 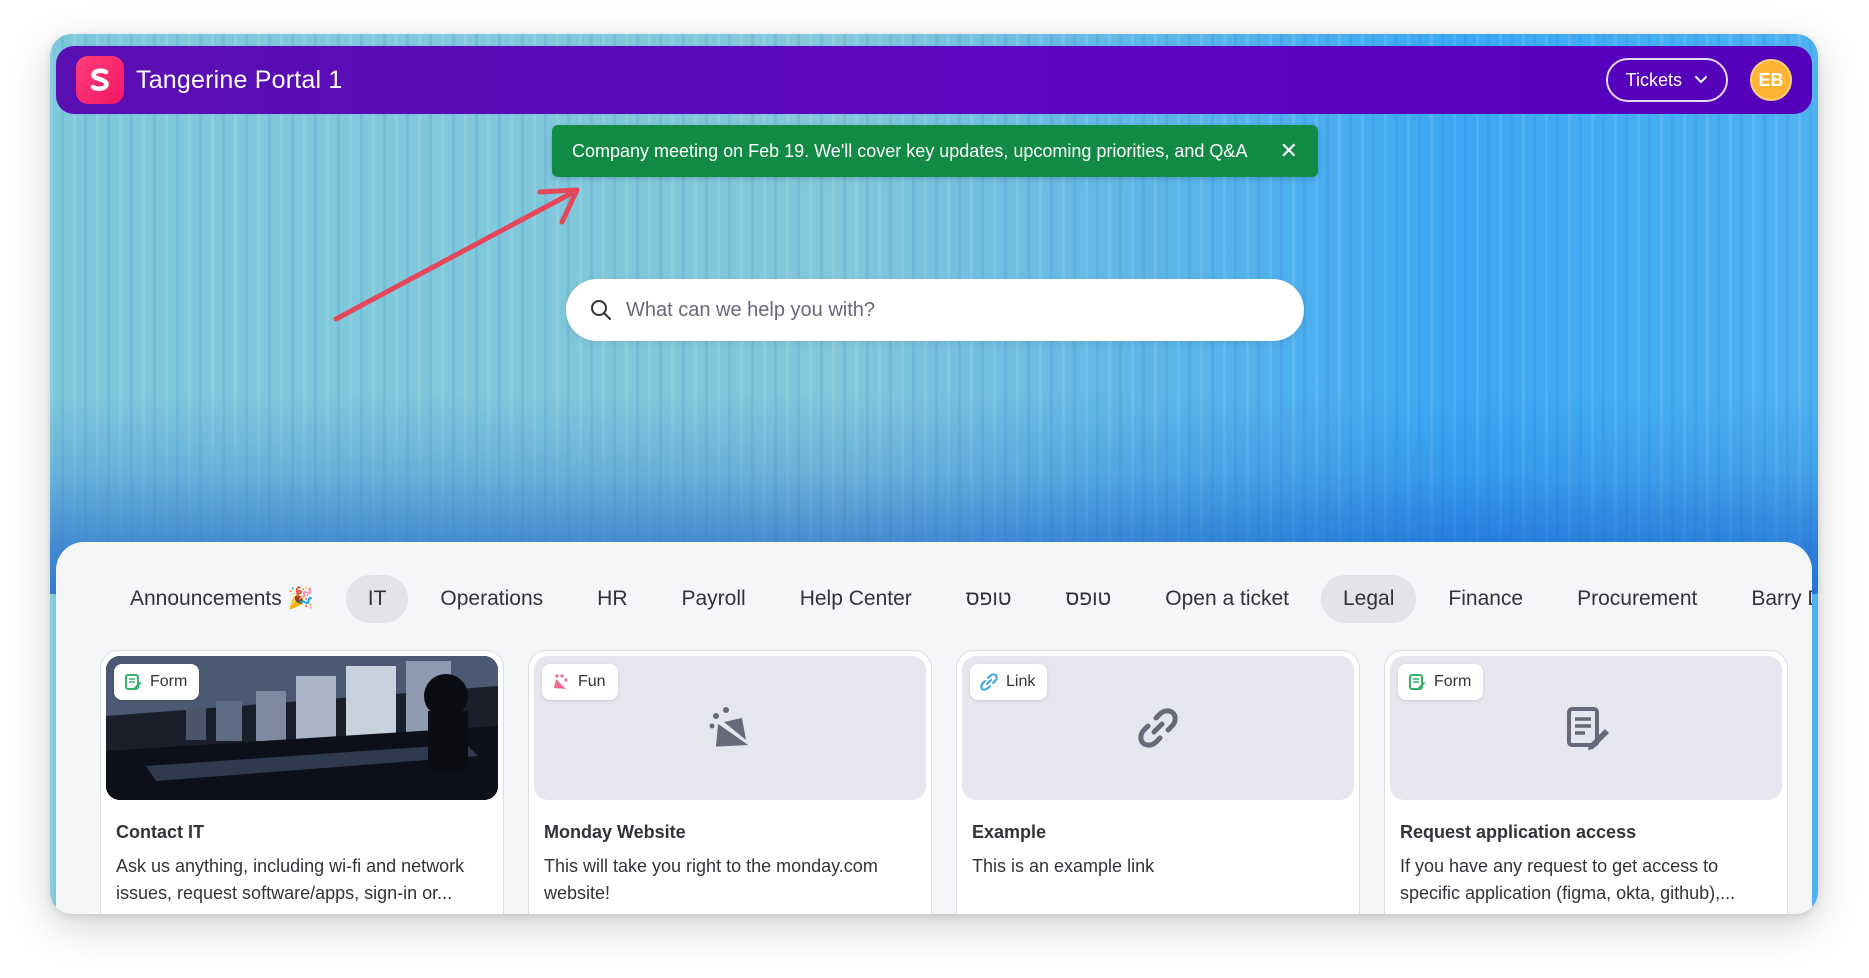 I want to click on card-example: Link Example This is an example link, so click(x=1158, y=782).